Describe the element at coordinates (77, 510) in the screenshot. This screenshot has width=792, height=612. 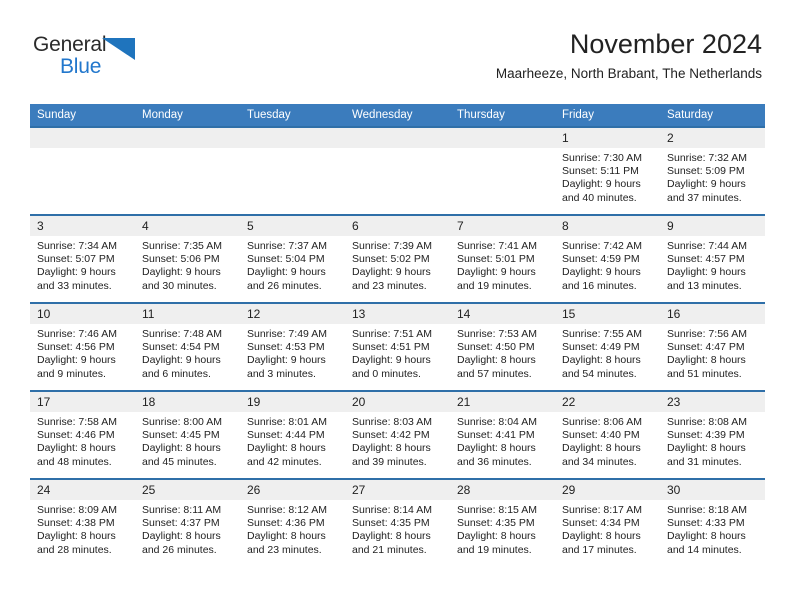
I see `sunrise-text: Sunrise: 8:09 AM` at that location.